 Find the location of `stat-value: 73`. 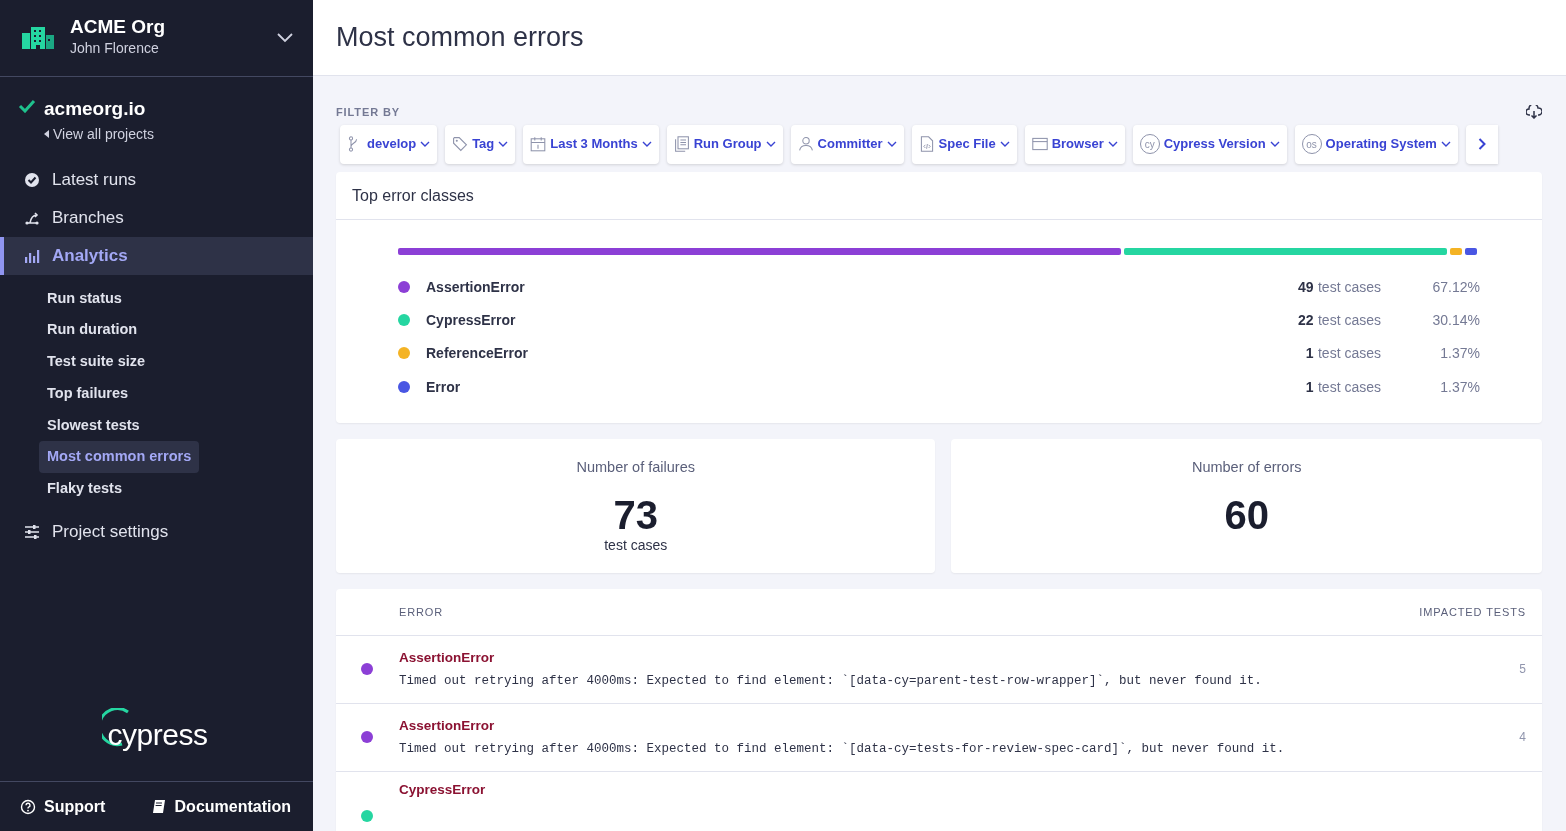

stat-value: 73 is located at coordinates (635, 514).